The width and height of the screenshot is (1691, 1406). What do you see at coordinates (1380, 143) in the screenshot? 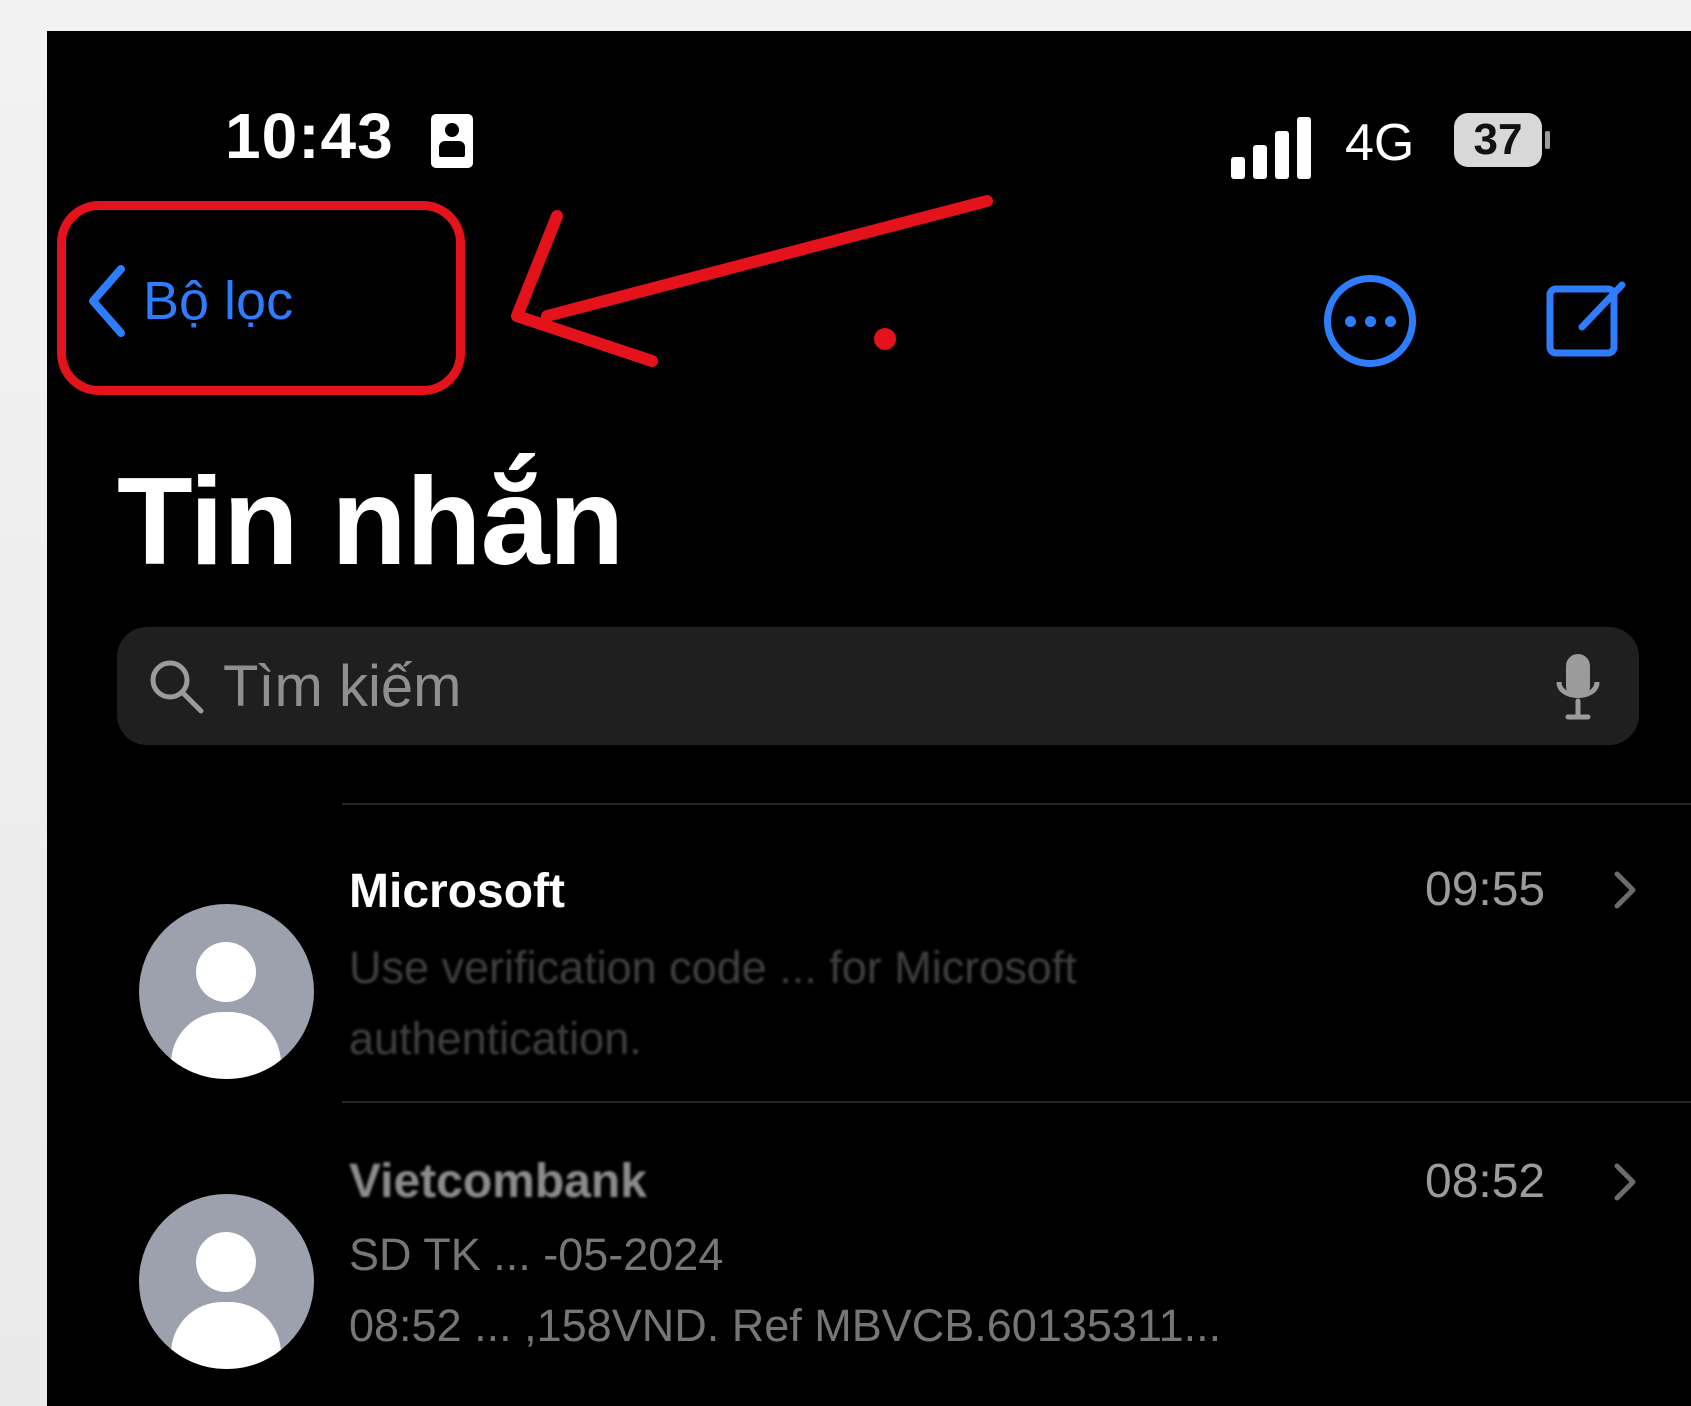
I see `network-label: 4G` at bounding box center [1380, 143].